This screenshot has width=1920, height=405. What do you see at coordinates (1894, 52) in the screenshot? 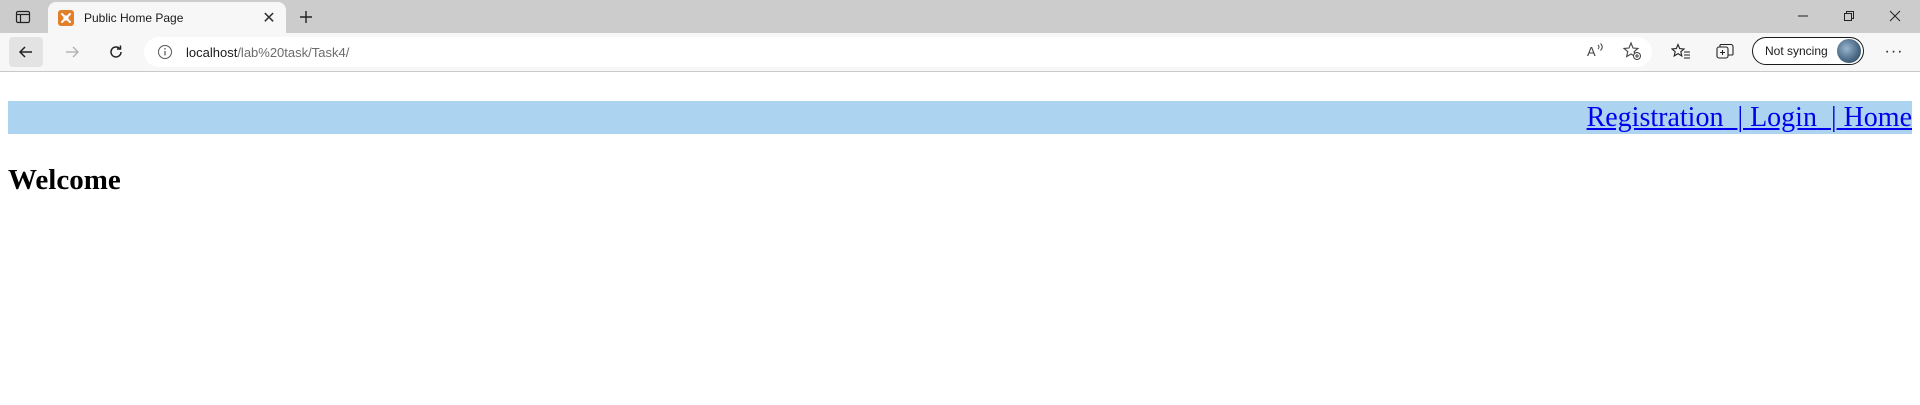
I see `more-options-icon: ···` at bounding box center [1894, 52].